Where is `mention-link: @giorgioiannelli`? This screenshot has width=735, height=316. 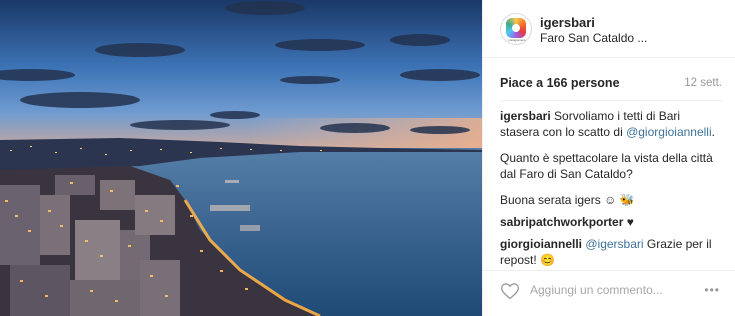 mention-link: @giorgioiannelli is located at coordinates (669, 132).